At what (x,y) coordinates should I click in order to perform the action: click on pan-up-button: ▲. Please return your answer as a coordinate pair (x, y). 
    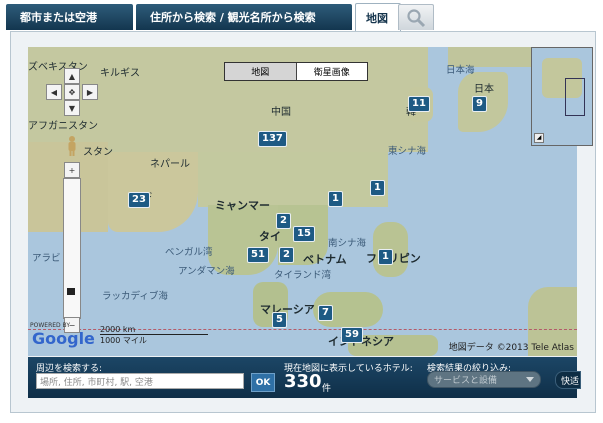
    Looking at the image, I should click on (72, 76).